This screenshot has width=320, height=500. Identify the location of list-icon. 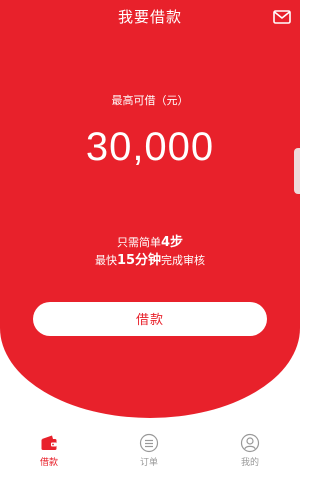
(149, 443).